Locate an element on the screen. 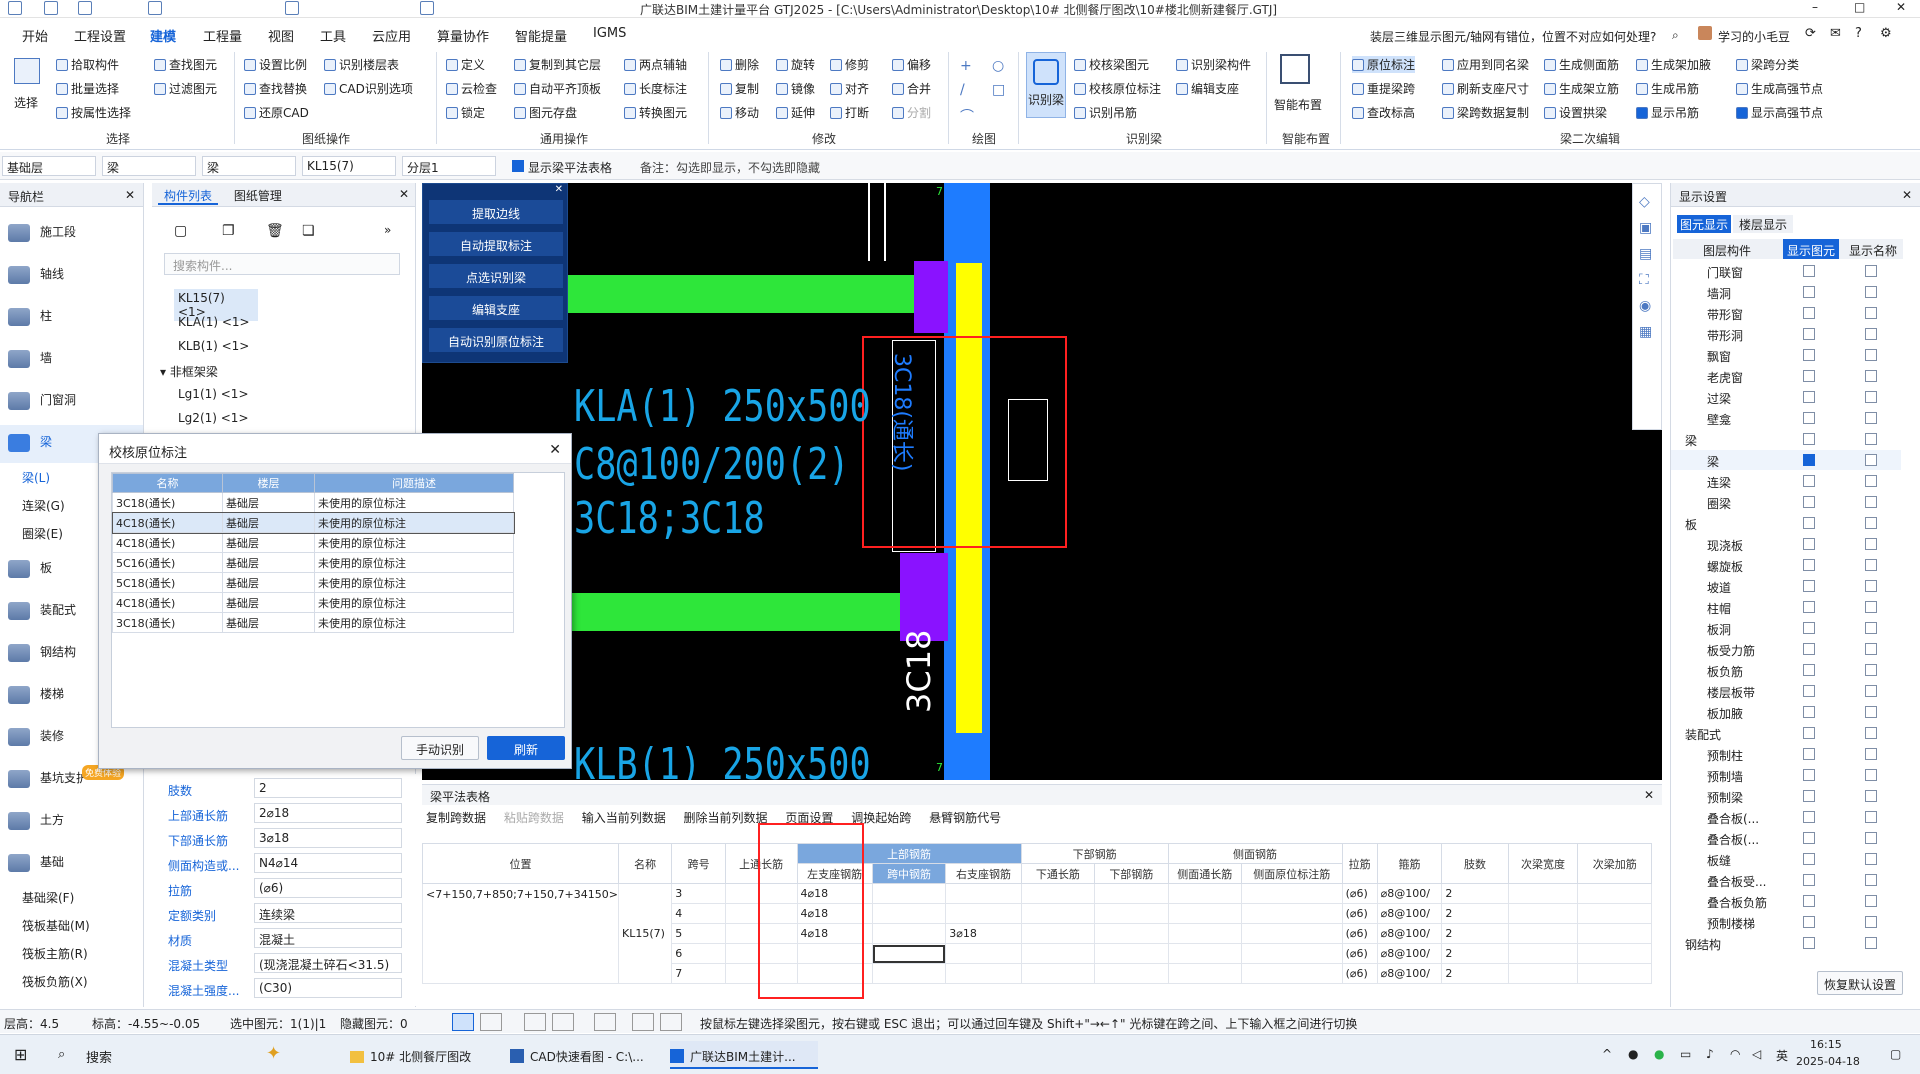 The image size is (1920, 1074). display-row: 门联窗 is located at coordinates (1786, 271).